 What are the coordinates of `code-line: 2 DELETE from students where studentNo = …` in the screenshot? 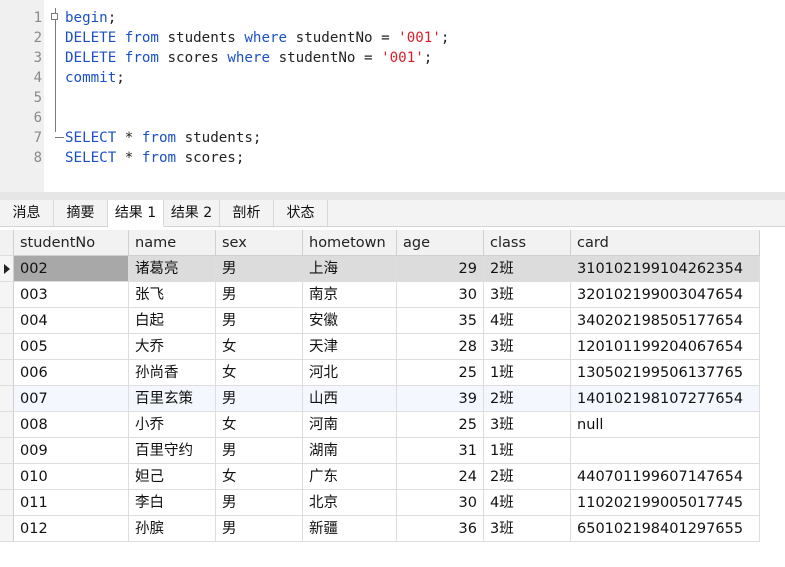 It's located at (392, 38).